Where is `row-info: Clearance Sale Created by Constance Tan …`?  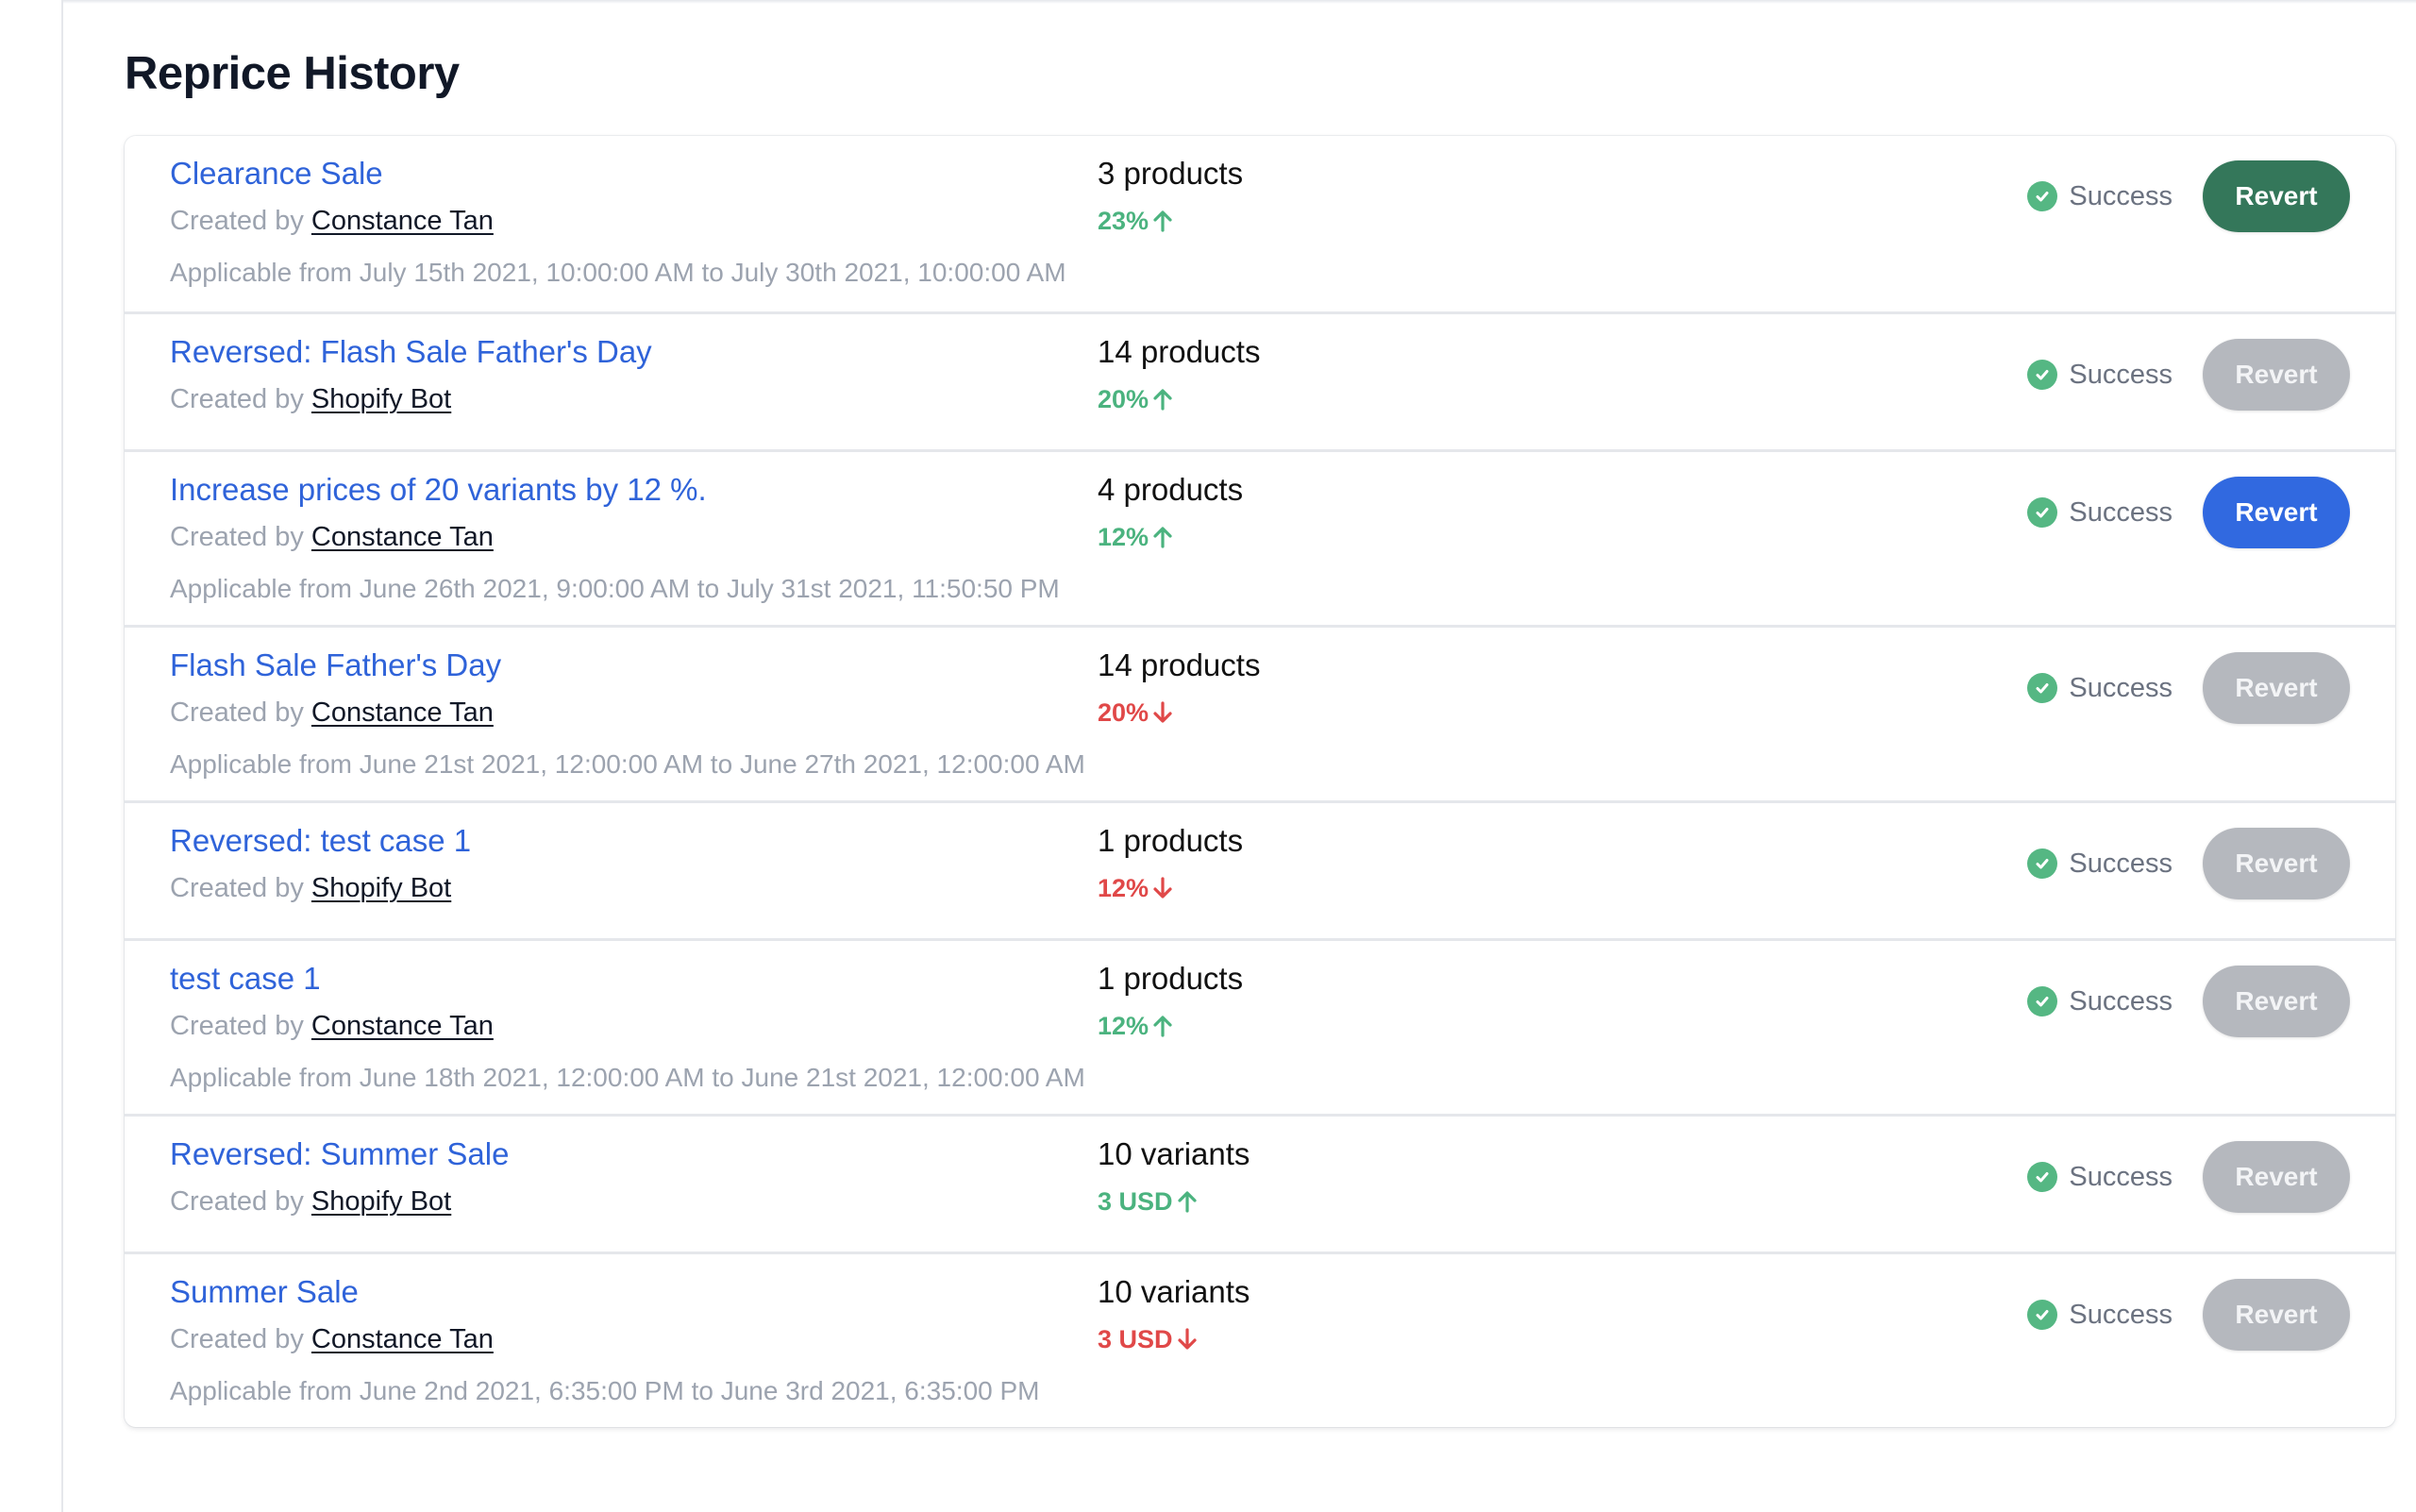 row-info: Clearance Sale Created by Constance Tan … is located at coordinates (618, 222).